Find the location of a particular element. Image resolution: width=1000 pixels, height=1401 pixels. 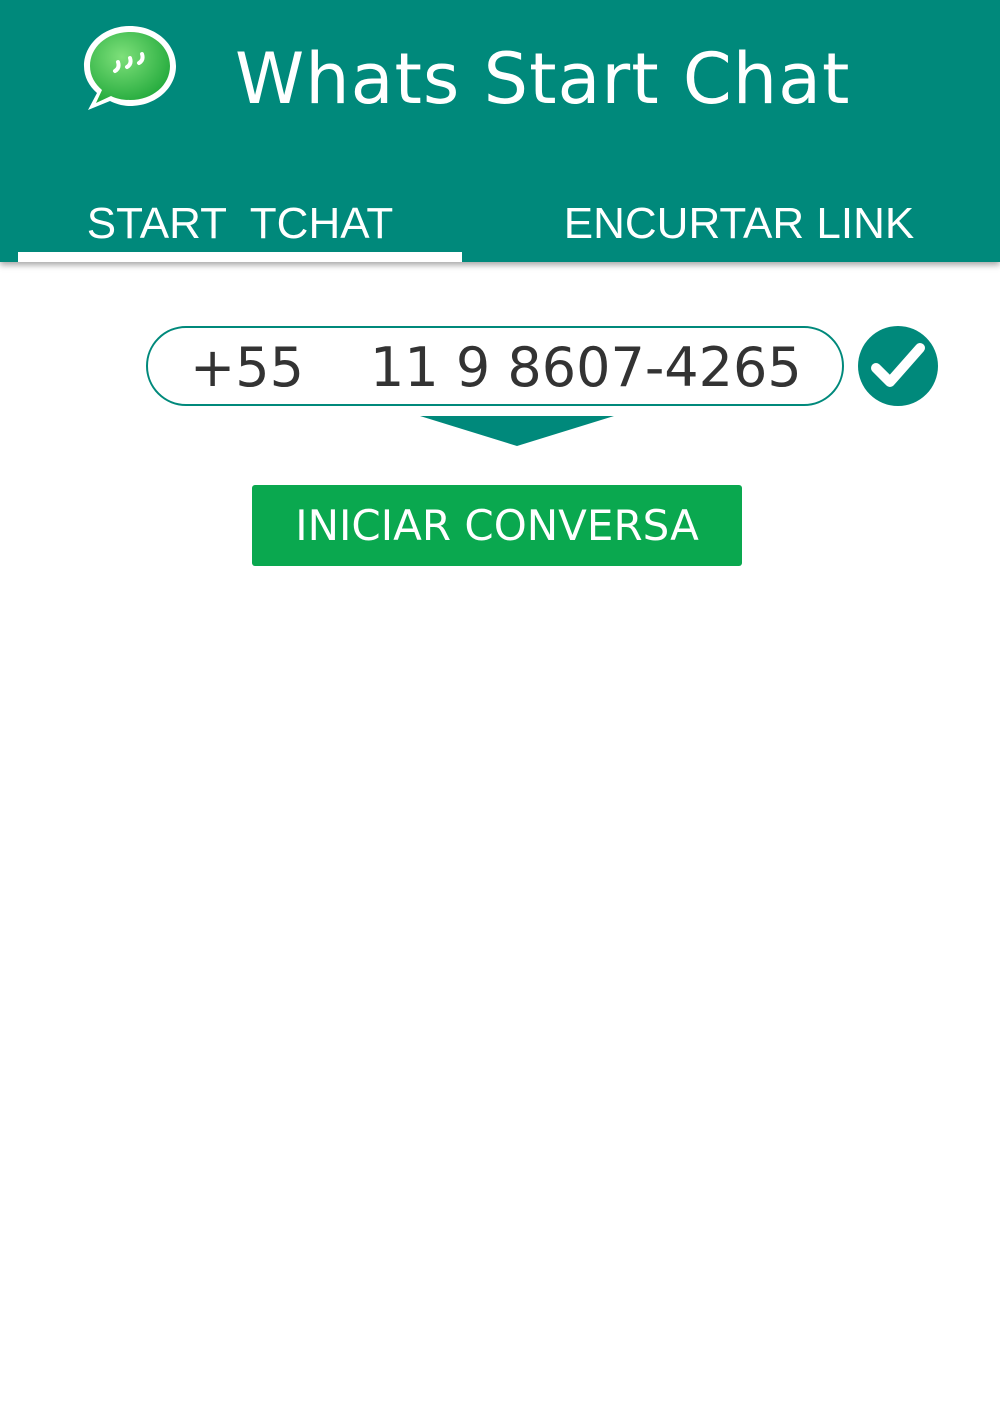

checkmark-icon is located at coordinates (898, 365).